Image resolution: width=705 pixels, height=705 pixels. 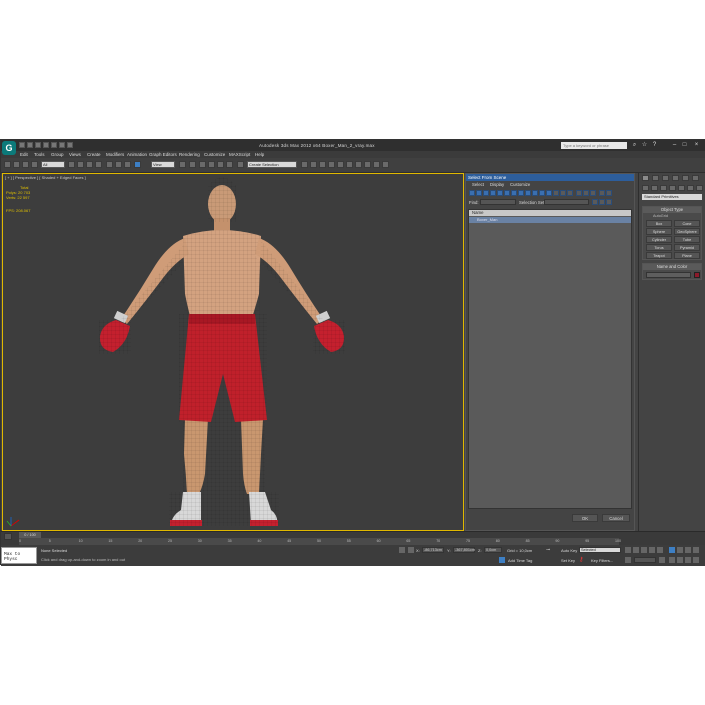 What do you see at coordinates (549, 193) in the screenshot?
I see `filter-hidden-icon` at bounding box center [549, 193].